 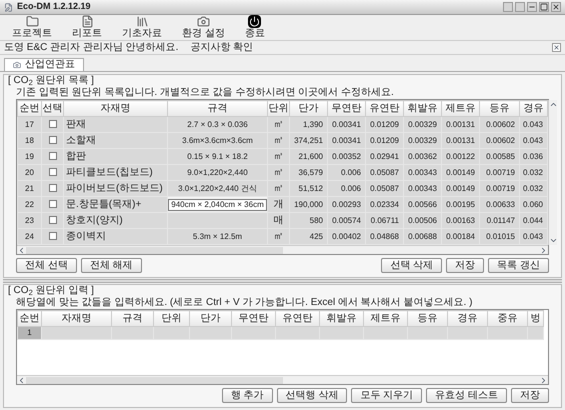 What do you see at coordinates (217, 140) in the screenshot?
I see `table-cell: 3.6m×3.6cm×3.6cm` at bounding box center [217, 140].